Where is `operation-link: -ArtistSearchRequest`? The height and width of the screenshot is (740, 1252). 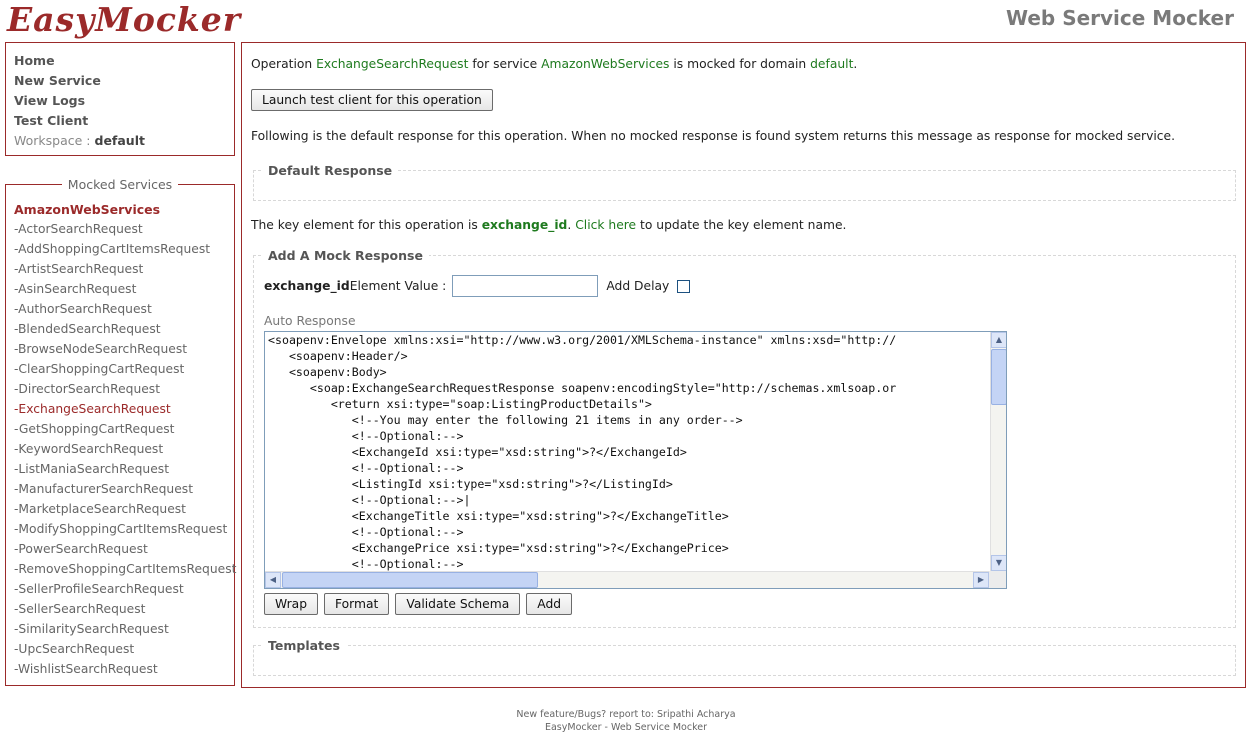
operation-link: -ArtistSearchRequest is located at coordinates (120, 269).